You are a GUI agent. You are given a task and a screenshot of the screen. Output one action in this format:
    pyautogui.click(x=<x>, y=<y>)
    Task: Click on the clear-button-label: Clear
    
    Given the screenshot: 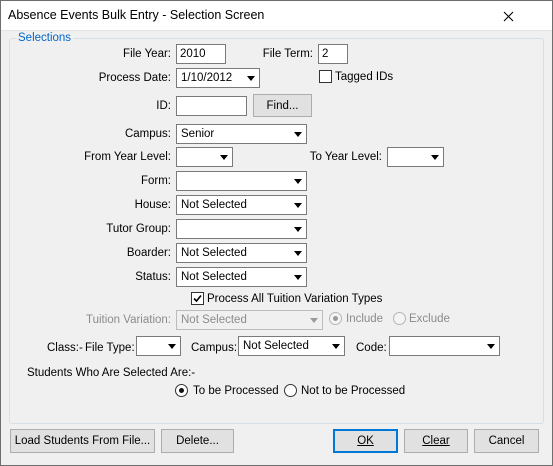 What is the action you would take?
    pyautogui.click(x=436, y=441)
    